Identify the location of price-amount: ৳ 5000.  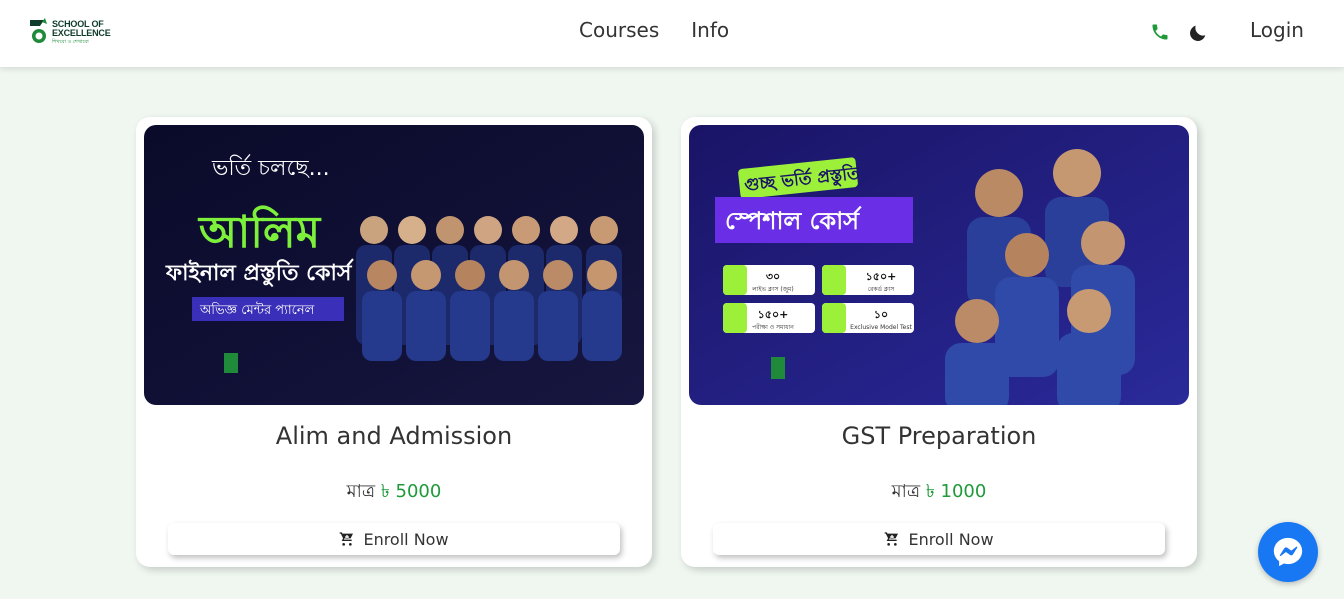
(411, 491).